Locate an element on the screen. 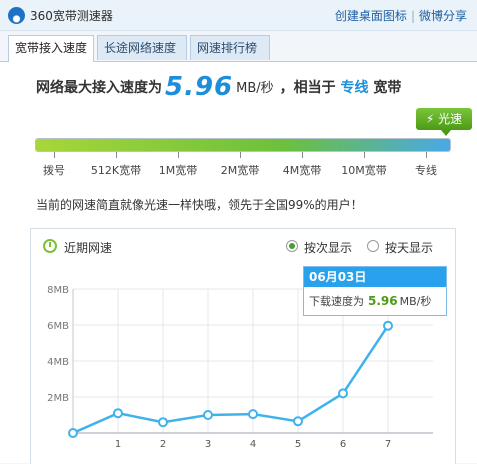 This screenshot has height=464, width=477. speed-unit: MB/秒 is located at coordinates (255, 88).